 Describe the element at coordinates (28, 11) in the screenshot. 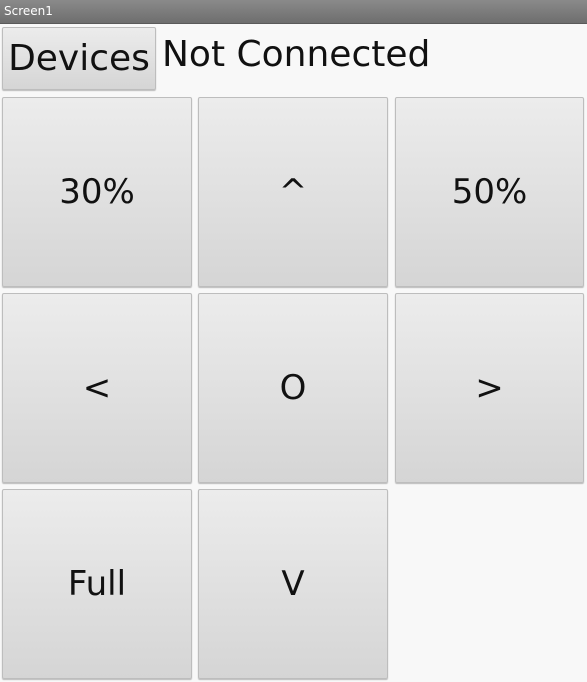

I see `window-title: Screen1` at that location.